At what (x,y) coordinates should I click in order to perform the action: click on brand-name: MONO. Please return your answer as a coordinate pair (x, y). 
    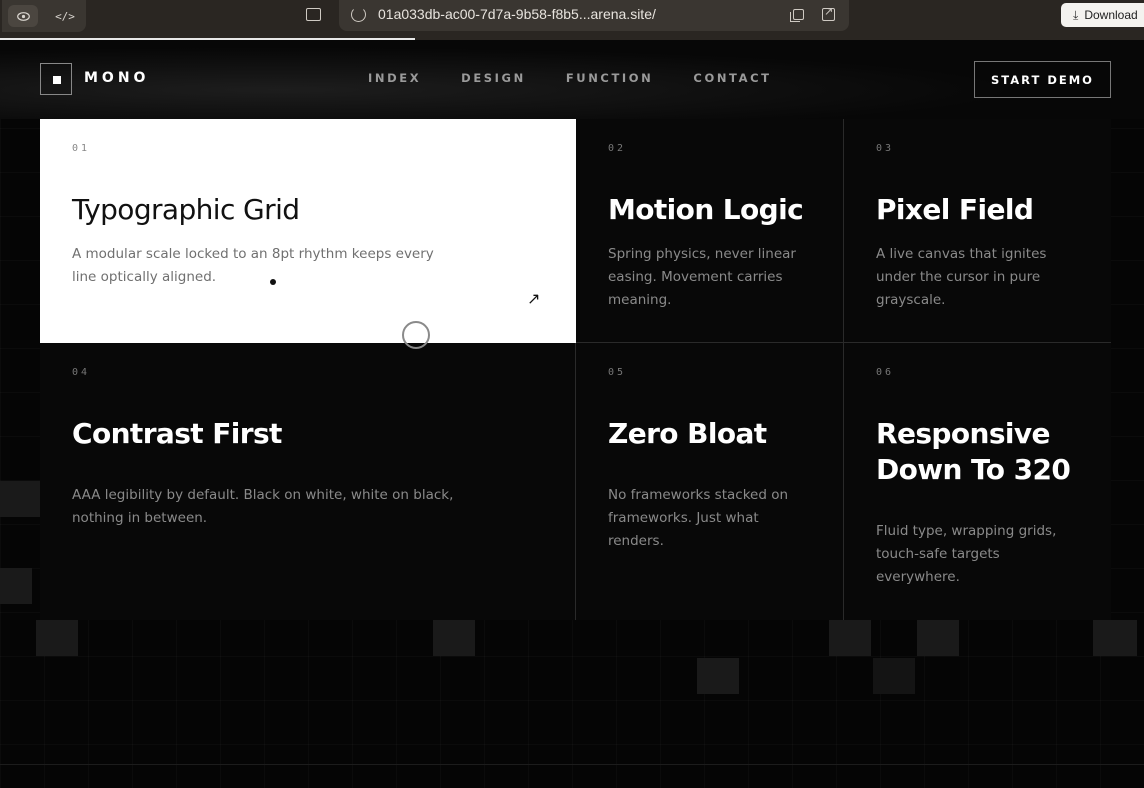
    Looking at the image, I should click on (116, 78).